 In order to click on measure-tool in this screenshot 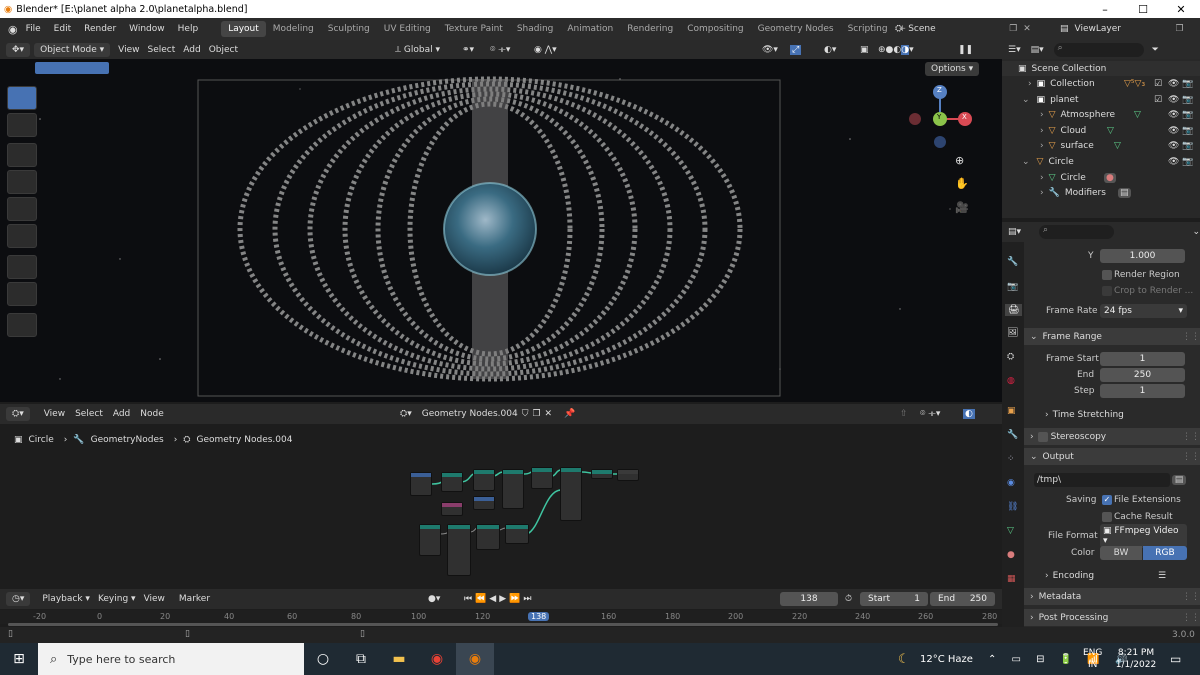, I will do `click(22, 294)`.